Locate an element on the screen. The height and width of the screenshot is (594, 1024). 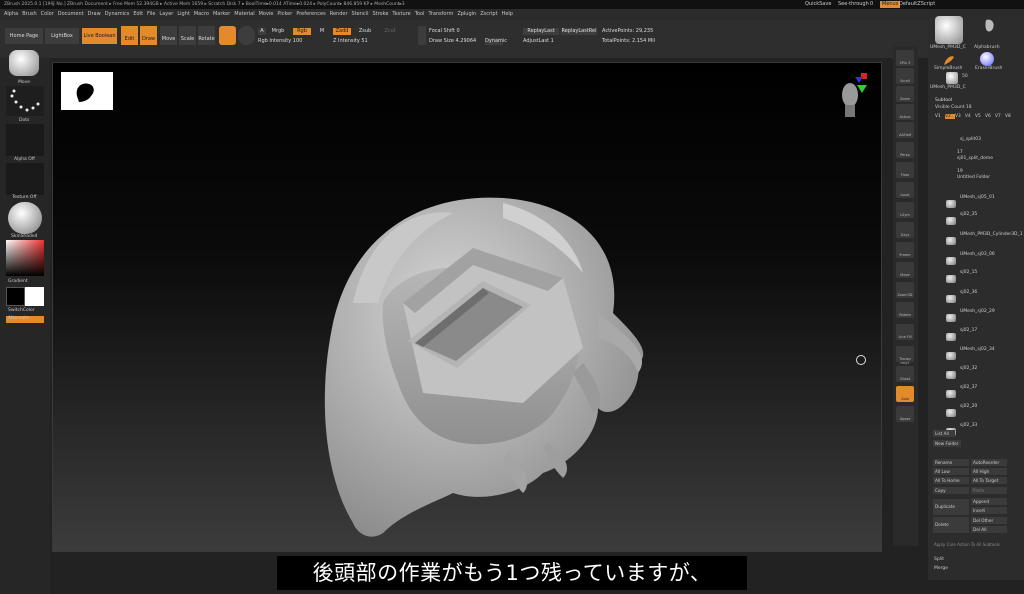
view-button-aahalf: AAHalf is located at coordinates (905, 130).